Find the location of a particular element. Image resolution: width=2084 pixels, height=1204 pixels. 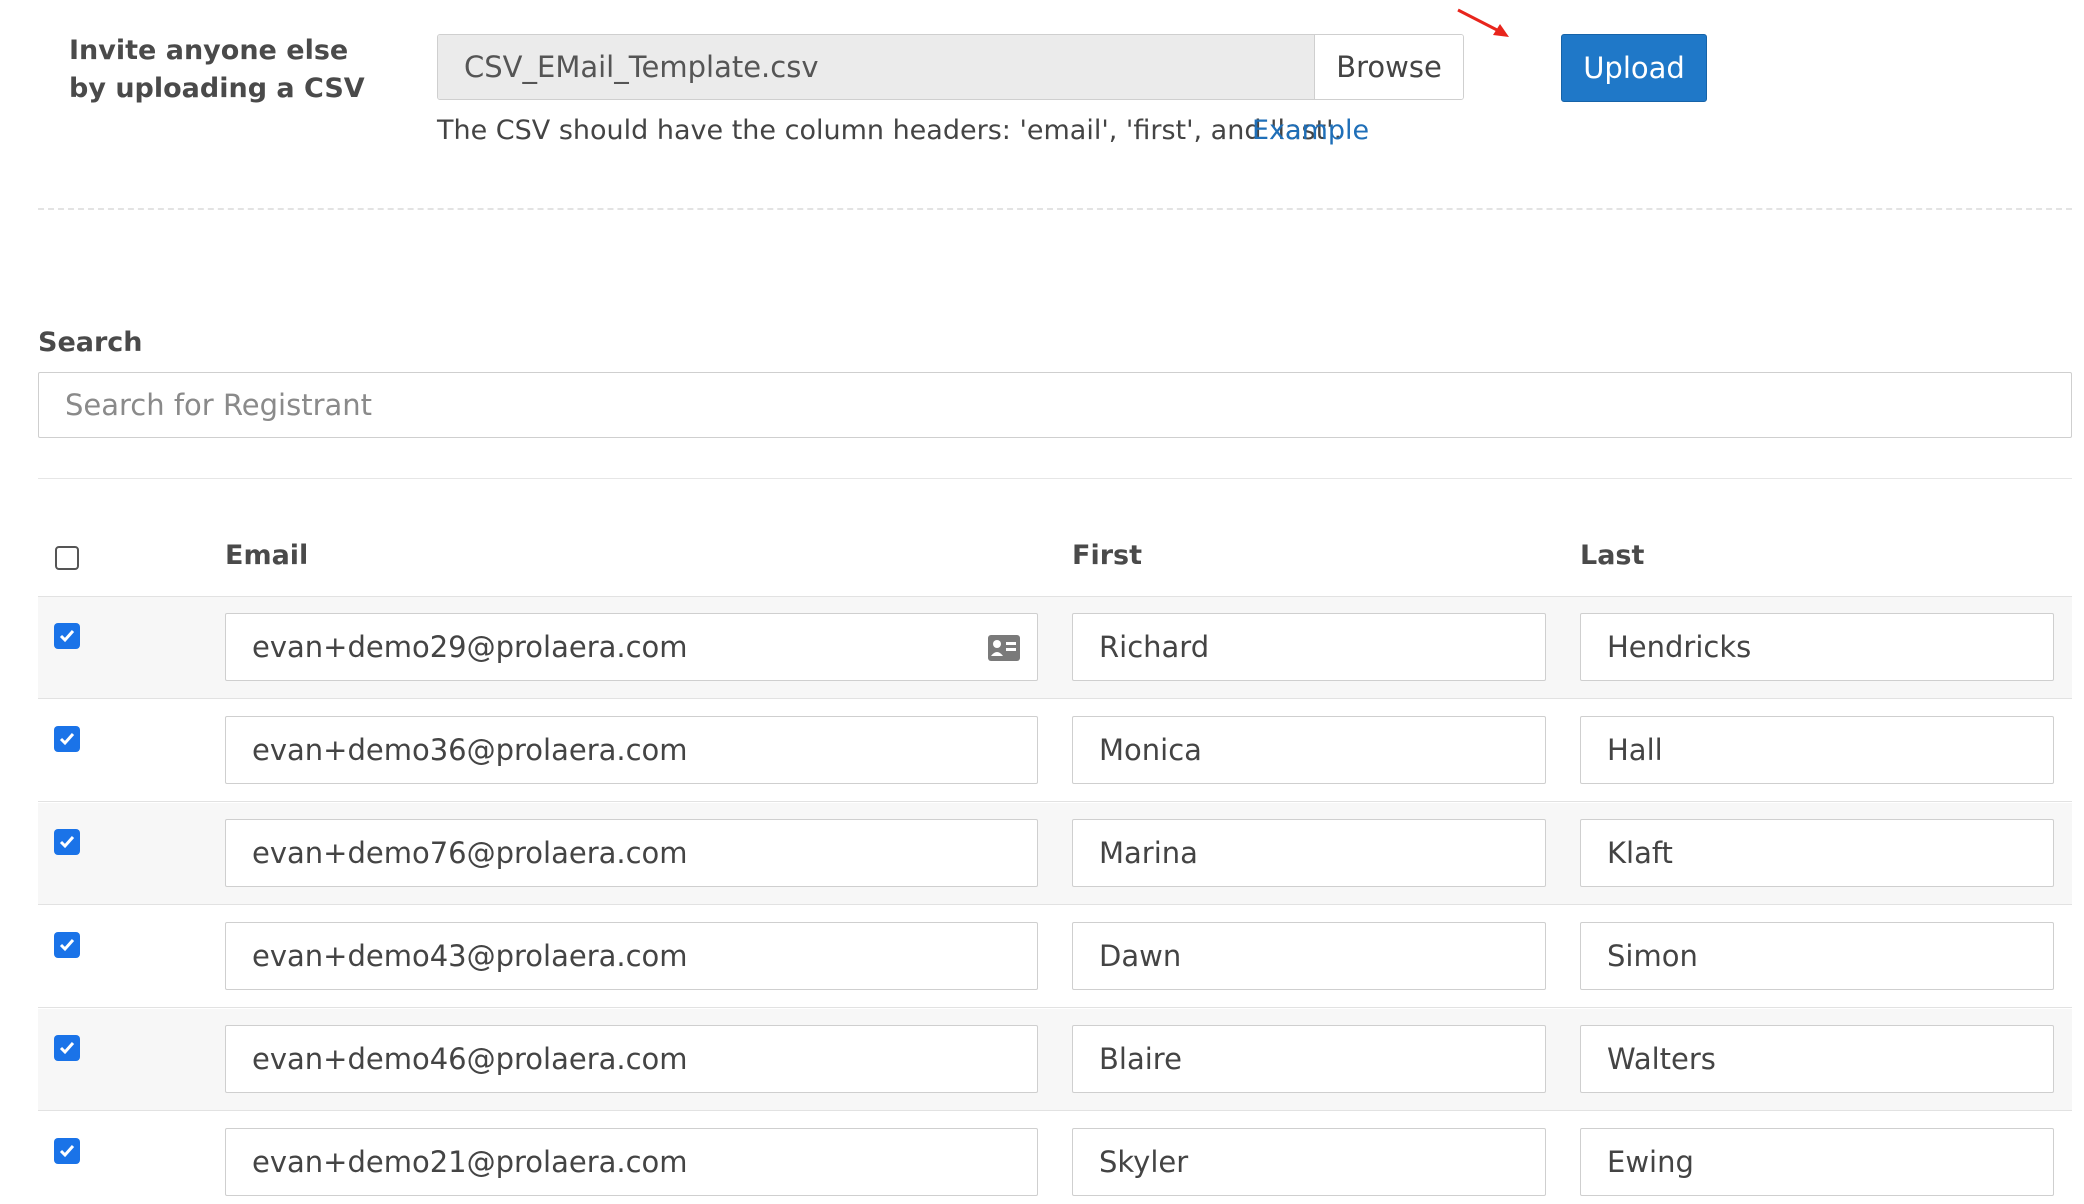

select-all-checkbox is located at coordinates (67, 558).